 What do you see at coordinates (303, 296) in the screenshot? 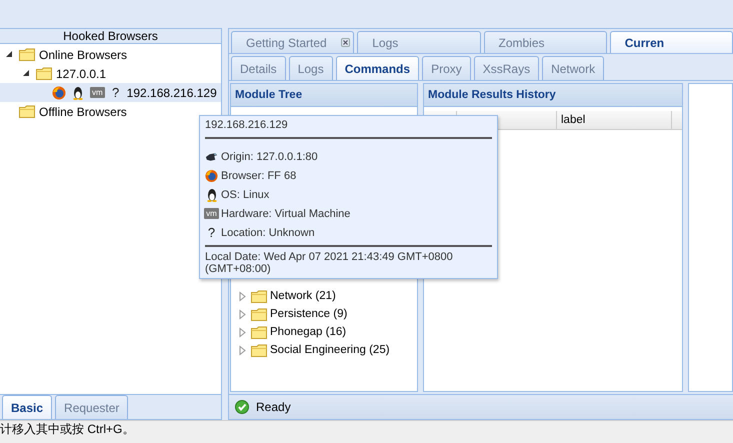
I see `category-label: Network (21)` at bounding box center [303, 296].